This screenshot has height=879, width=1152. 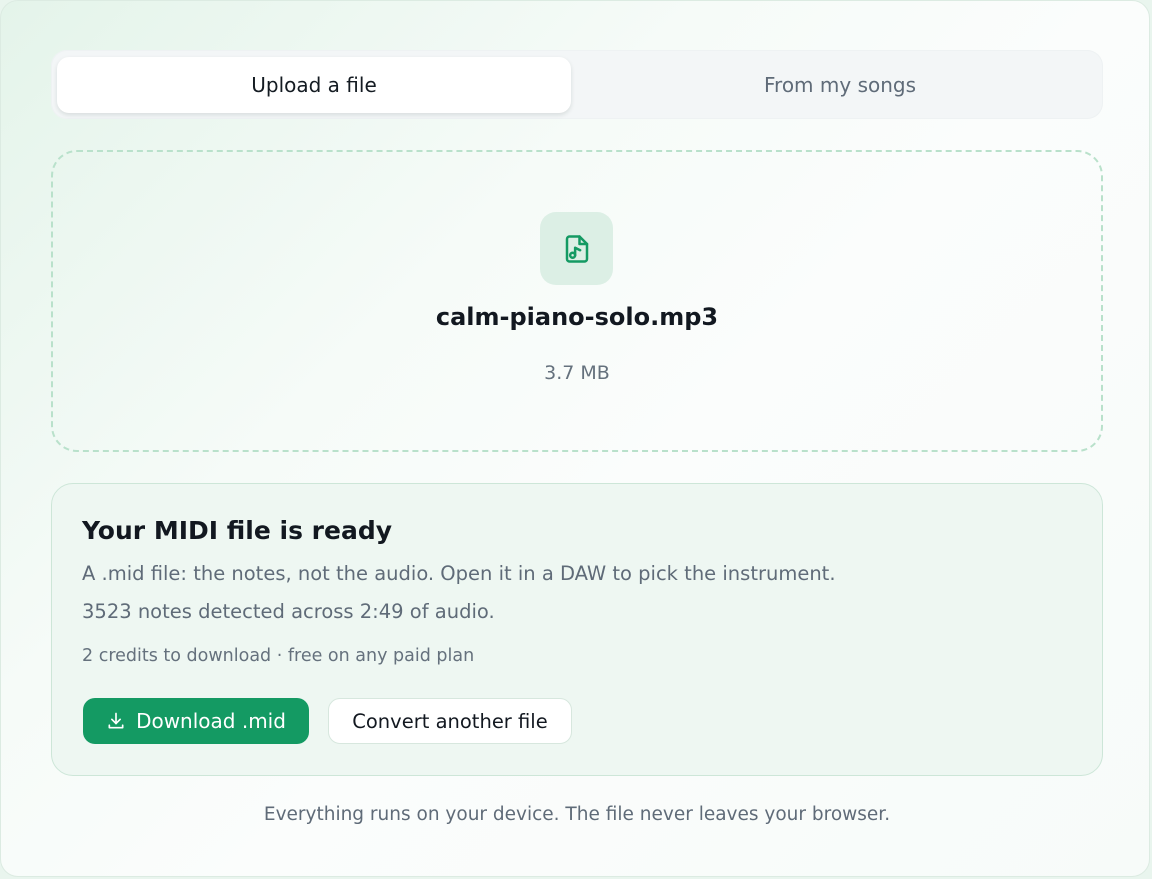 I want to click on file-name: calm-piano-solo.mp3, so click(x=577, y=317).